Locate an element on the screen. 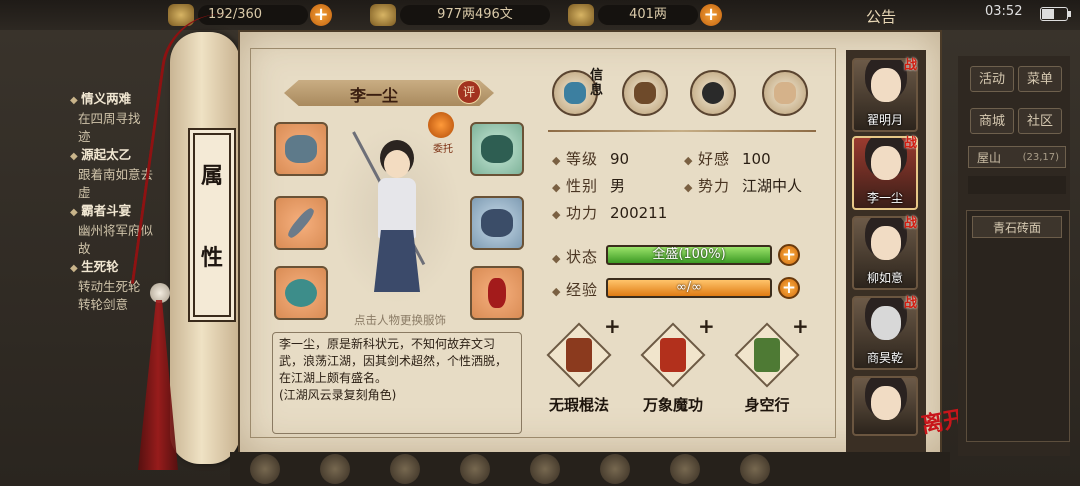  staff-scroll-icon is located at coordinates (579, 355).